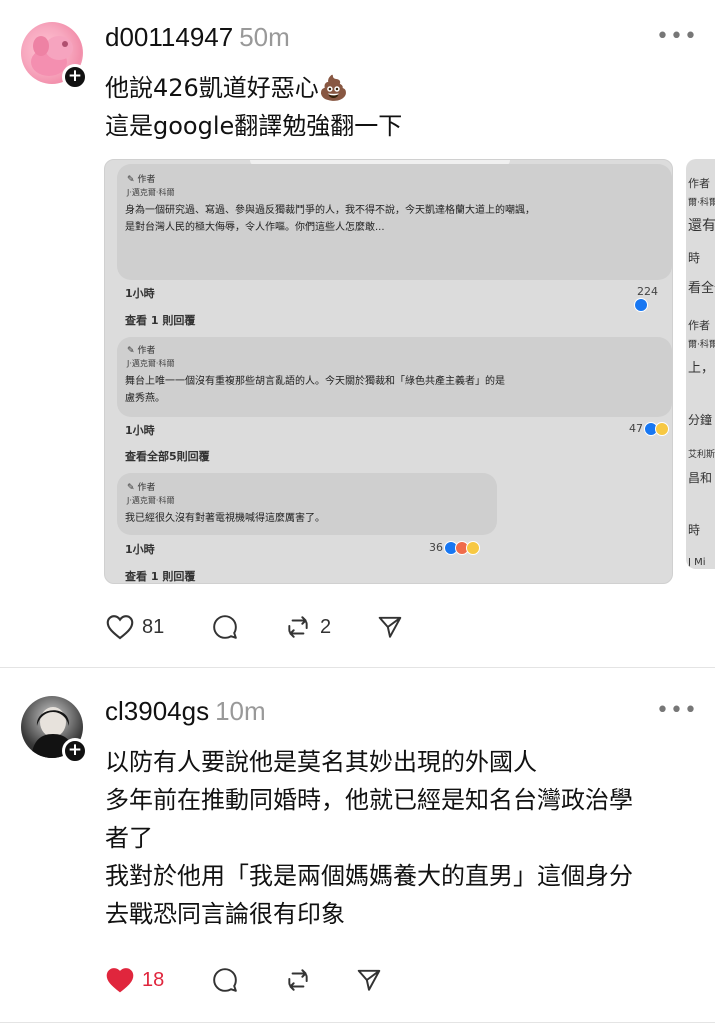 The height and width of the screenshot is (1024, 715). What do you see at coordinates (227, 88) in the screenshot?
I see `post-text-line: 他說426凱道好惡心💩` at bounding box center [227, 88].